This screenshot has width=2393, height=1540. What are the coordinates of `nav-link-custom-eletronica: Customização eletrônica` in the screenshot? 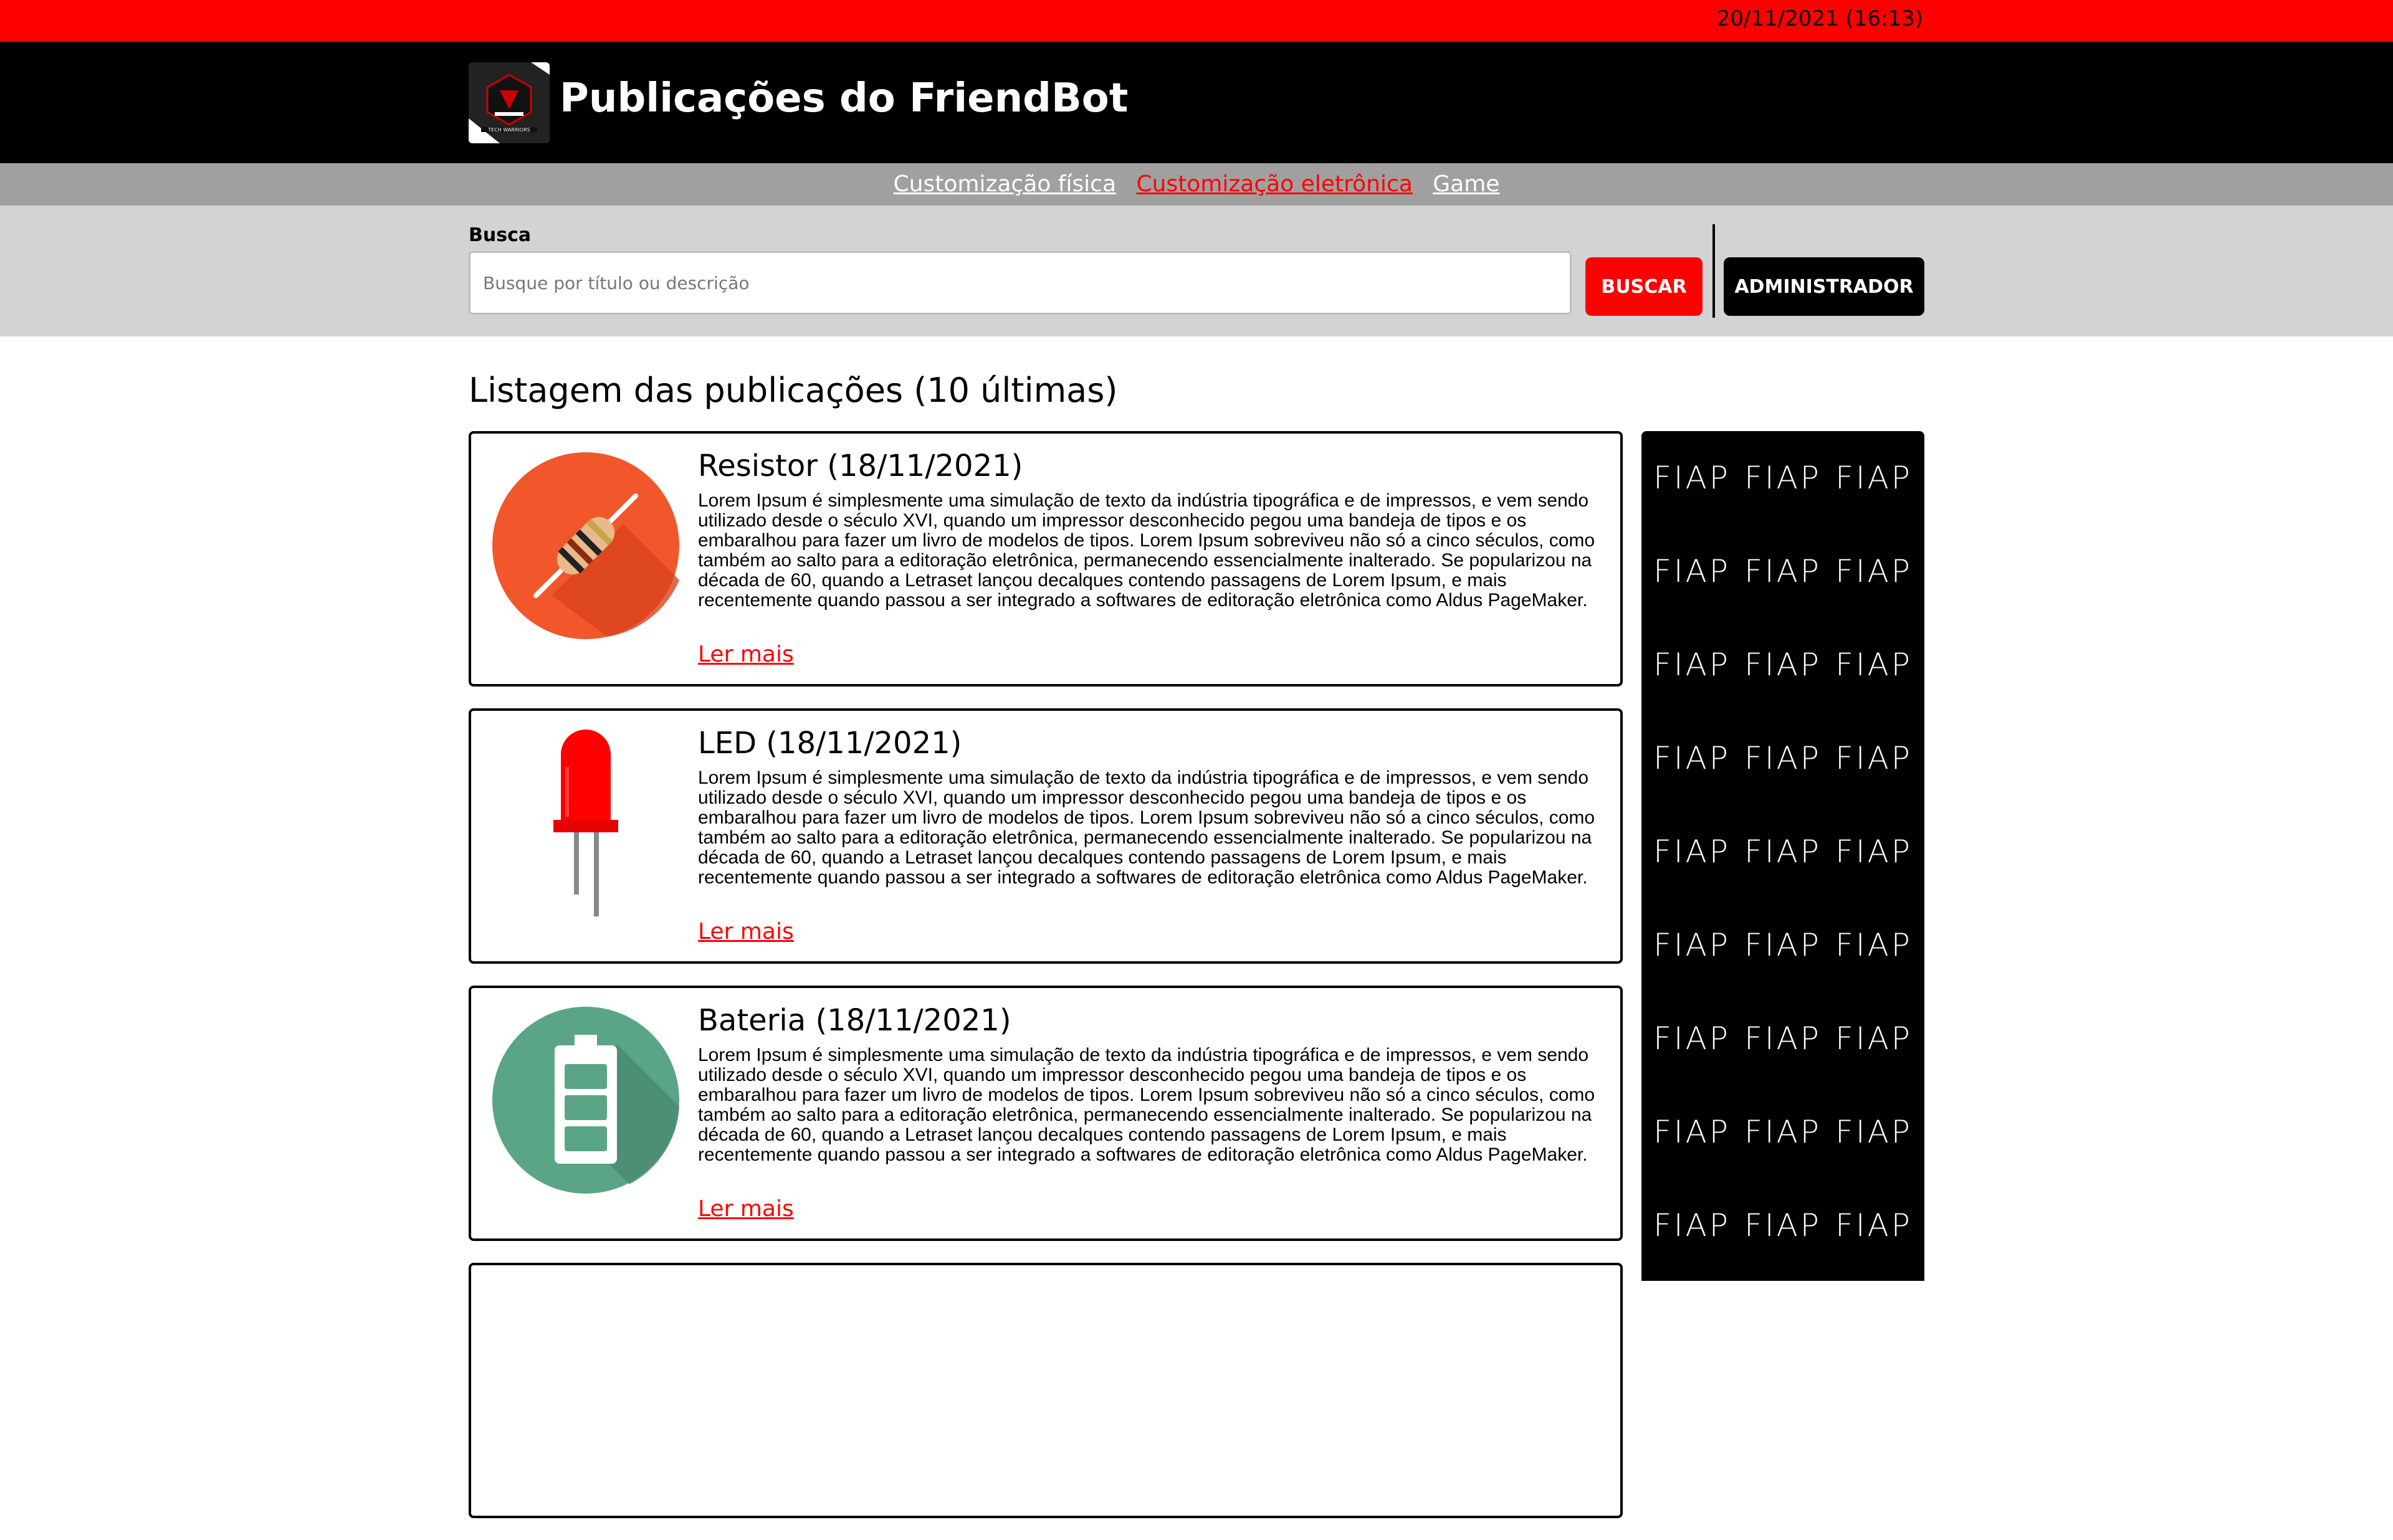 It's located at (1274, 184).